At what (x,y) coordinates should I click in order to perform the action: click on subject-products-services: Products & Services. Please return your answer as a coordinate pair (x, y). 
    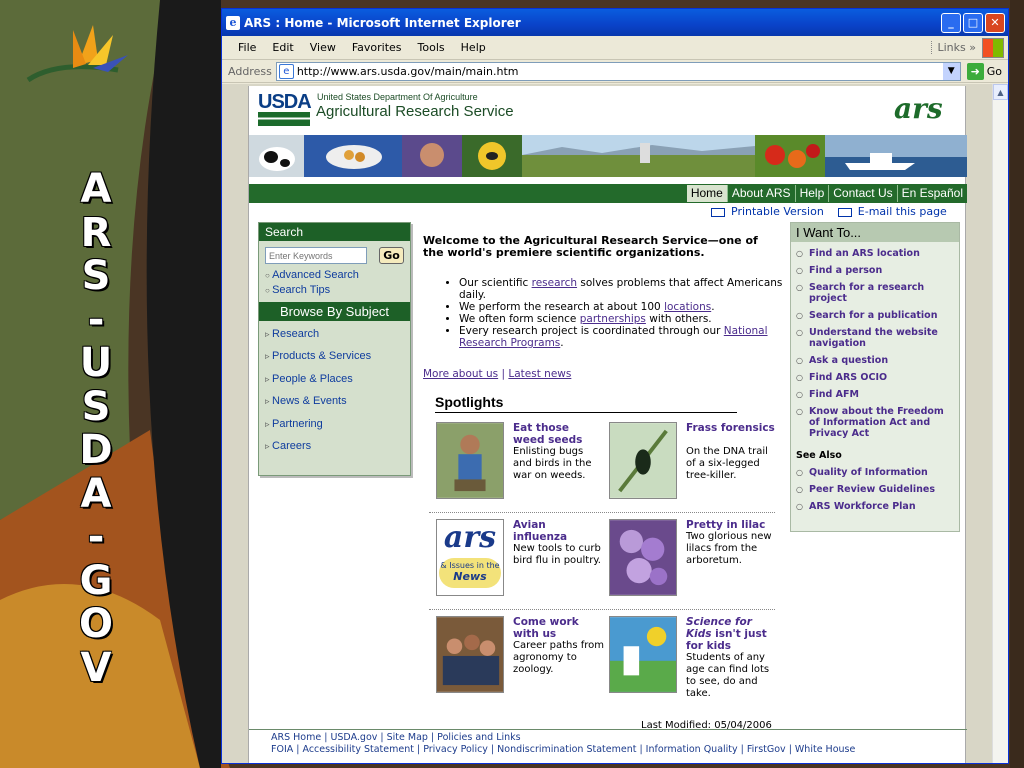
    Looking at the image, I should click on (334, 354).